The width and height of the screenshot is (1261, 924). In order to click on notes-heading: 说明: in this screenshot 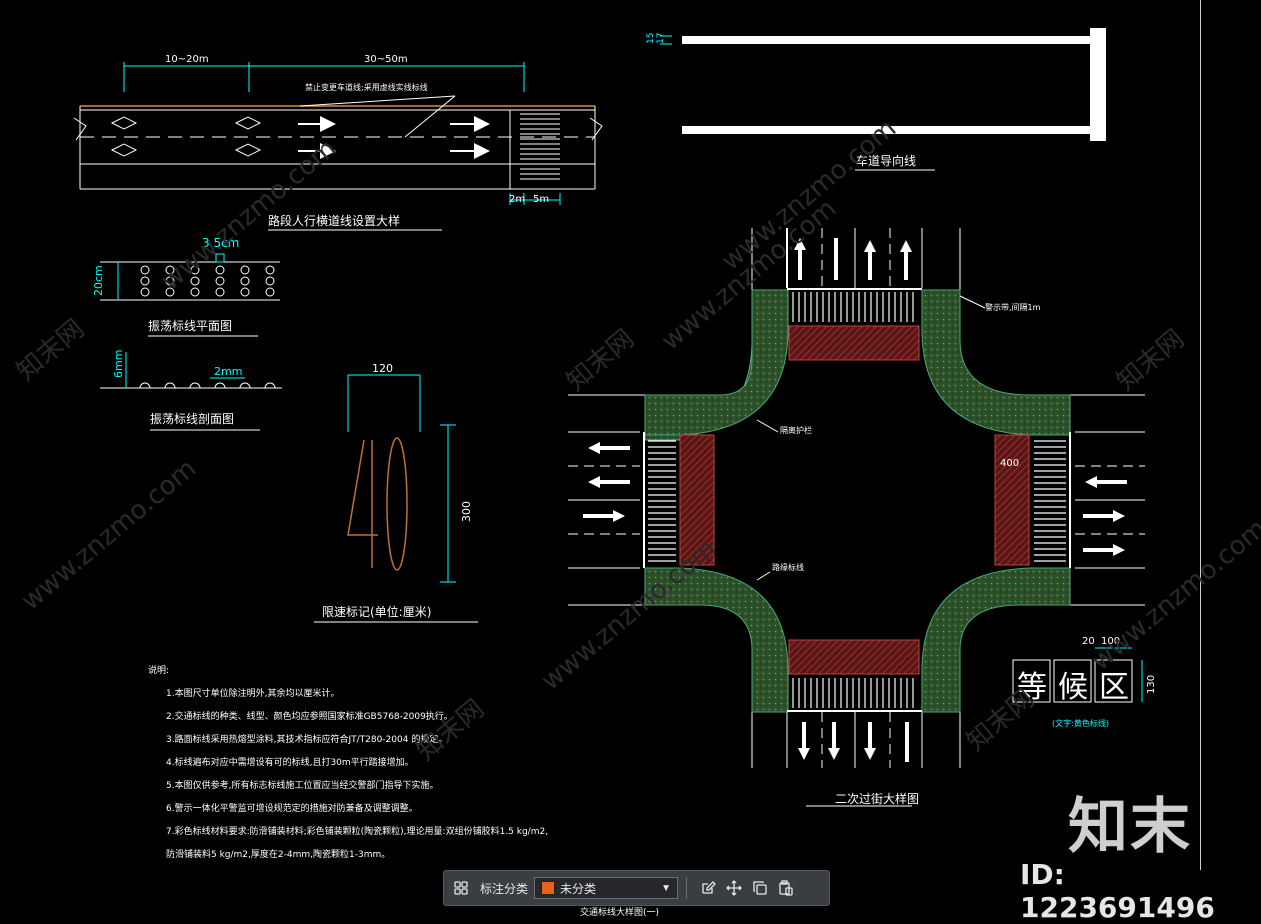, I will do `click(159, 671)`.